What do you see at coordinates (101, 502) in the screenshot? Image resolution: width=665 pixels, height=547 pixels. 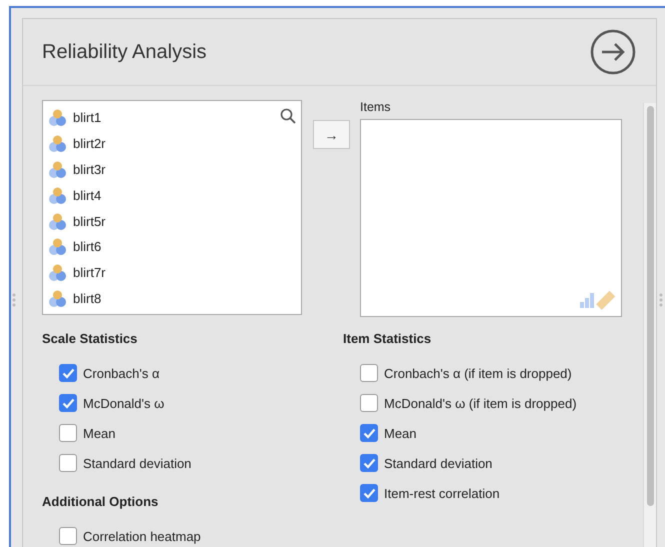 I see `section-heading: Additional Options` at bounding box center [101, 502].